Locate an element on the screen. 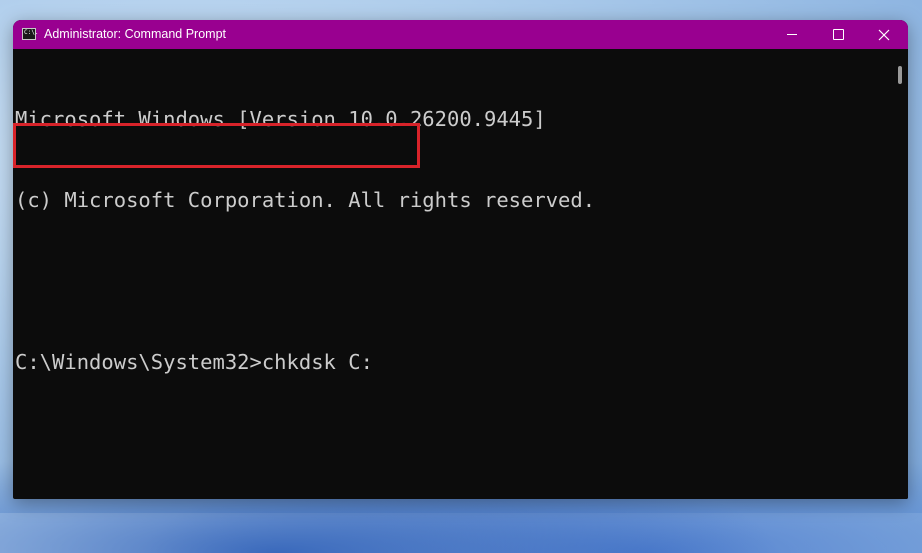 This screenshot has width=922, height=553. close-icon is located at coordinates (884, 34).